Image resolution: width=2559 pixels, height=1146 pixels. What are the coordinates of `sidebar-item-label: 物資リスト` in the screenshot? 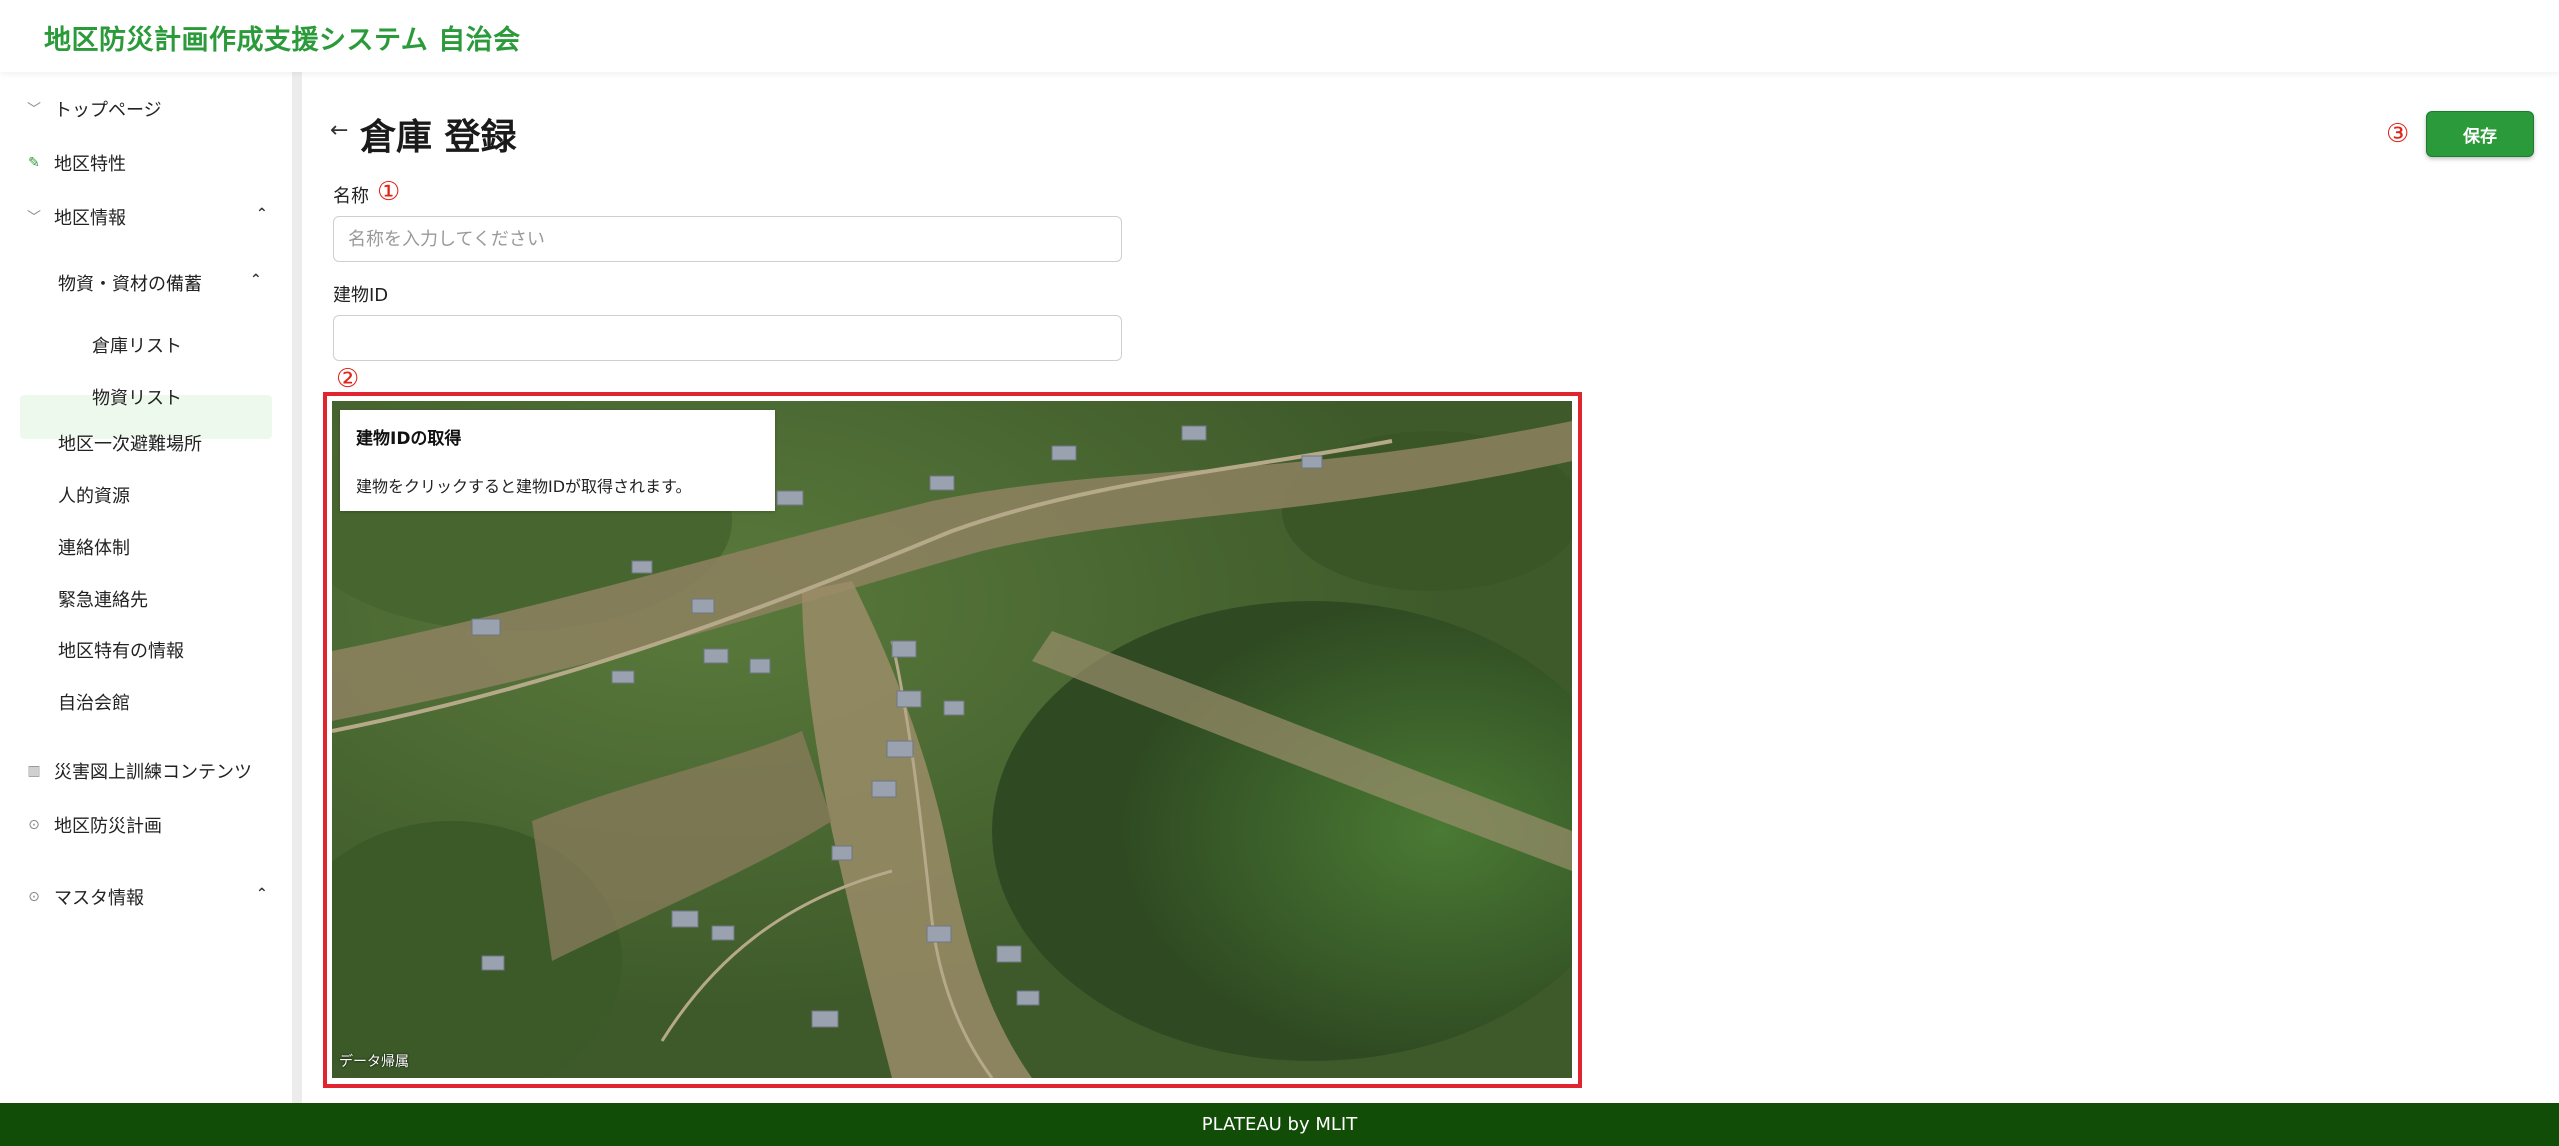 It's located at (137, 398).